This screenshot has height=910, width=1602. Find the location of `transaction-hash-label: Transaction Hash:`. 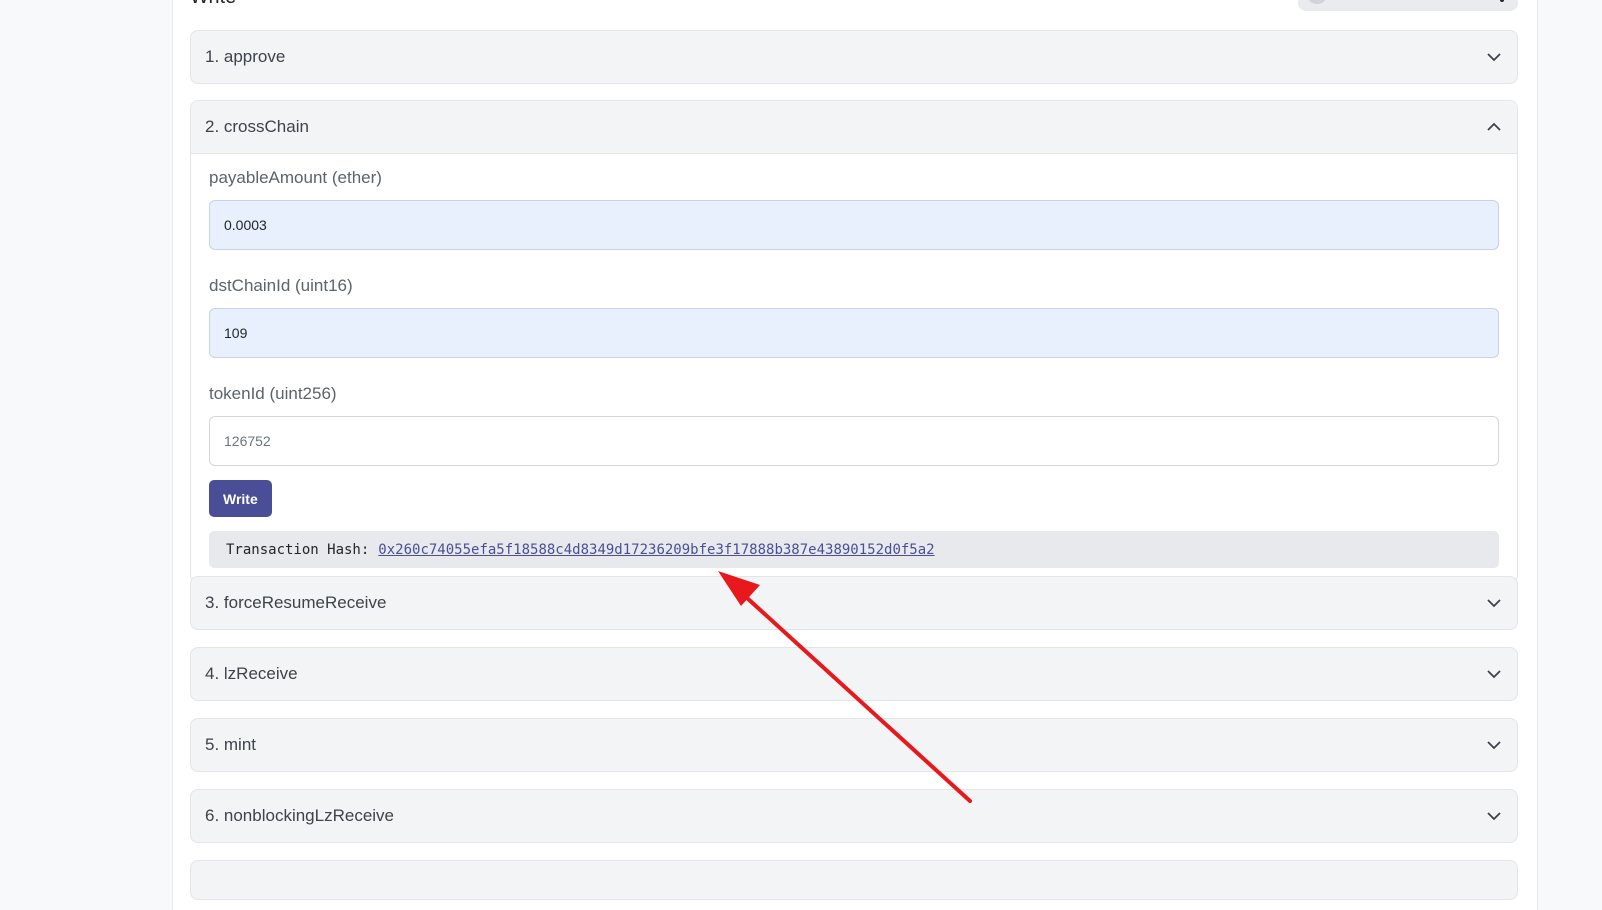

transaction-hash-label: Transaction Hash: is located at coordinates (298, 549).